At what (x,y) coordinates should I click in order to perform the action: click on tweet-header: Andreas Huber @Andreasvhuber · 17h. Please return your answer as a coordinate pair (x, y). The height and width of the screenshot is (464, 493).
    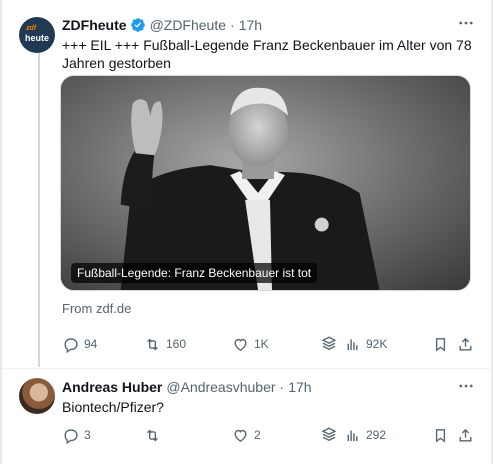
    Looking at the image, I should click on (187, 387).